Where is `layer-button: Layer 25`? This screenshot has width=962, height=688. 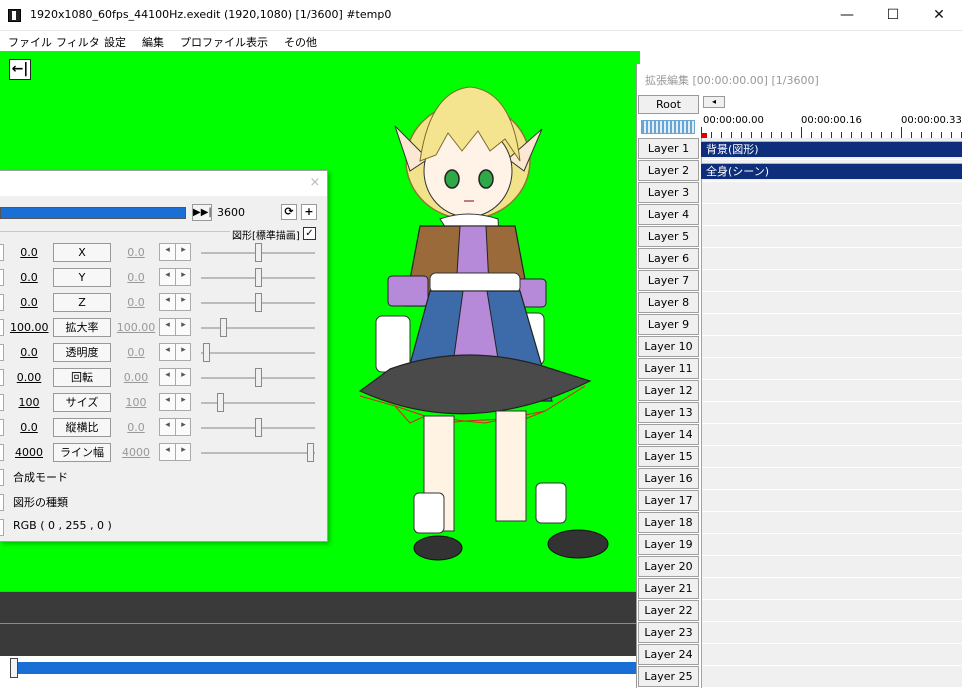 layer-button: Layer 25 is located at coordinates (668, 676).